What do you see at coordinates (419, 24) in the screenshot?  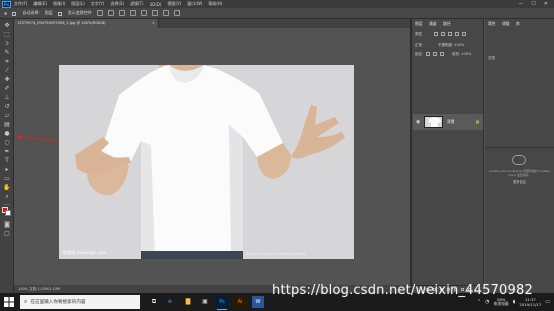 I see `tab-layers: 图层` at bounding box center [419, 24].